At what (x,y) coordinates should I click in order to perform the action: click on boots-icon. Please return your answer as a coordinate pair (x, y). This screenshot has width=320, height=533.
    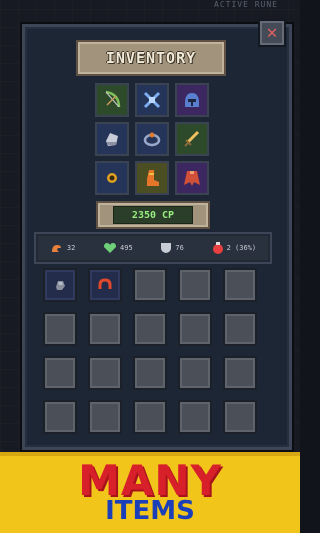
    Looking at the image, I should click on (153, 178).